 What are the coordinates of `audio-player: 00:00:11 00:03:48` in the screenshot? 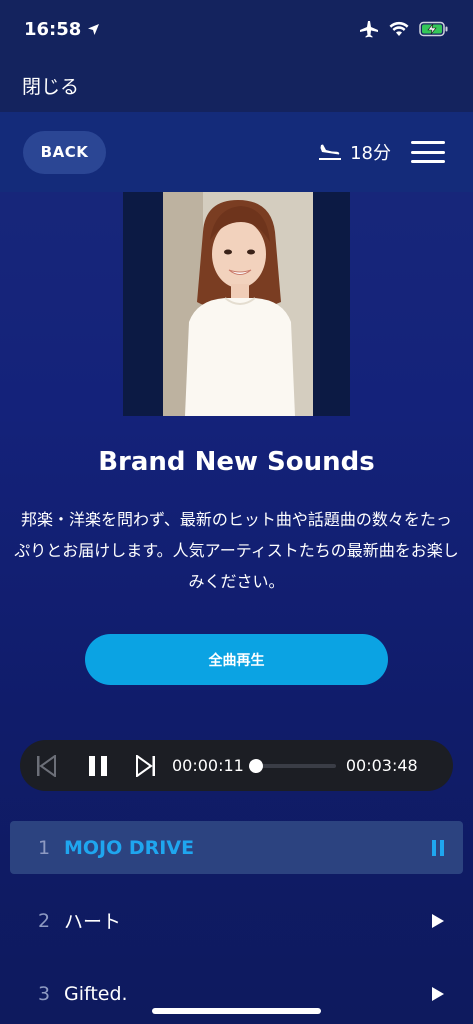 It's located at (236, 765).